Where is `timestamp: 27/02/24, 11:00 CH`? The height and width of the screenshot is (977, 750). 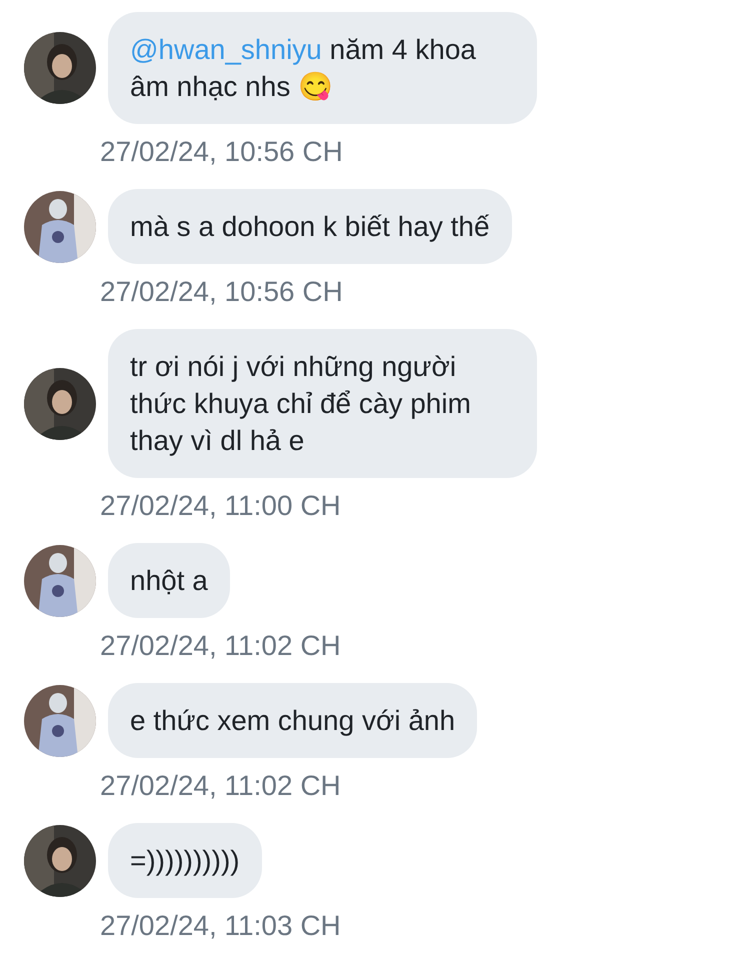 timestamp: 27/02/24, 11:00 CH is located at coordinates (221, 506).